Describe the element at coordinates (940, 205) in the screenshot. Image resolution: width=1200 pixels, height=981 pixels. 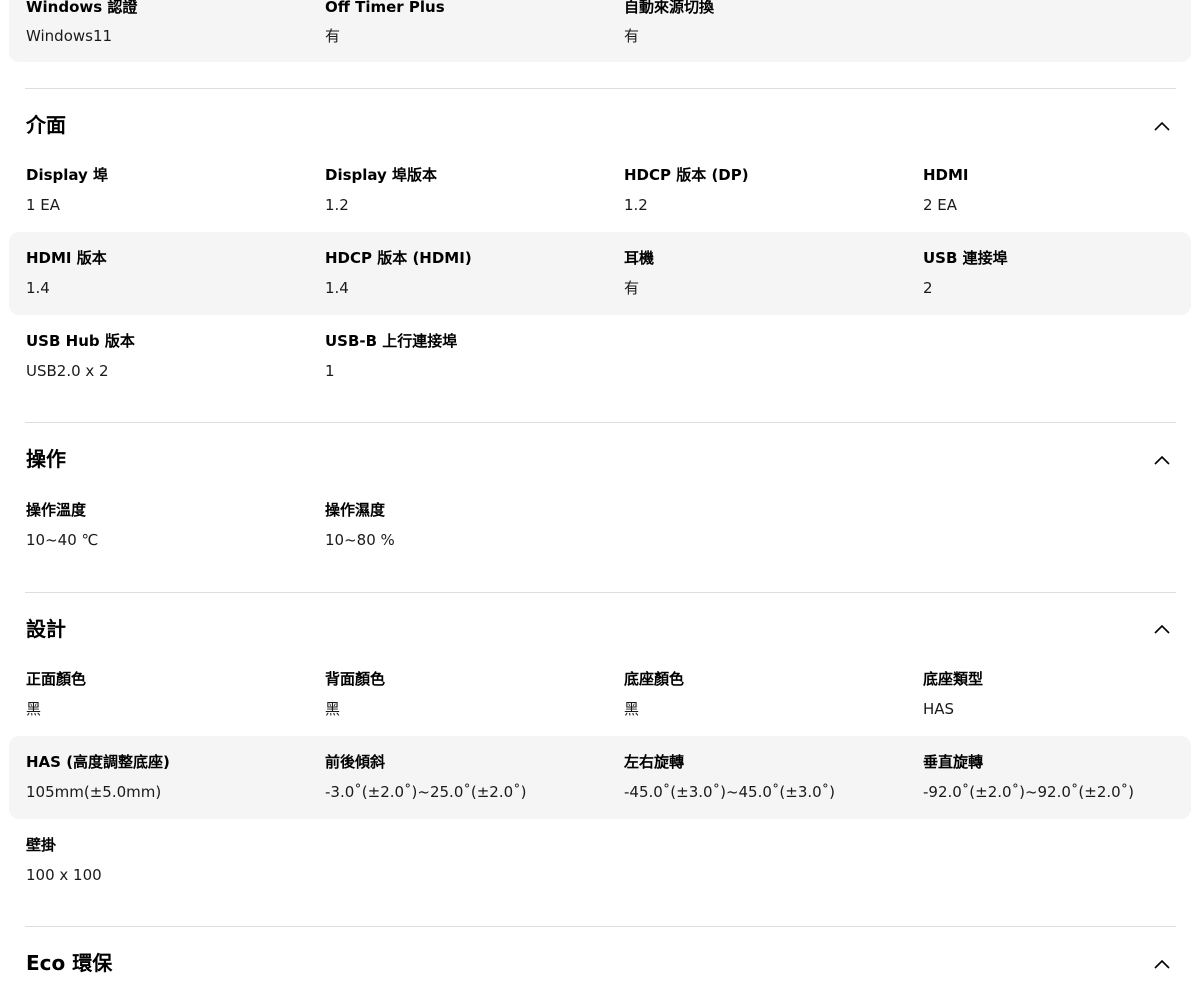
I see `spec-value: 2 EA` at that location.